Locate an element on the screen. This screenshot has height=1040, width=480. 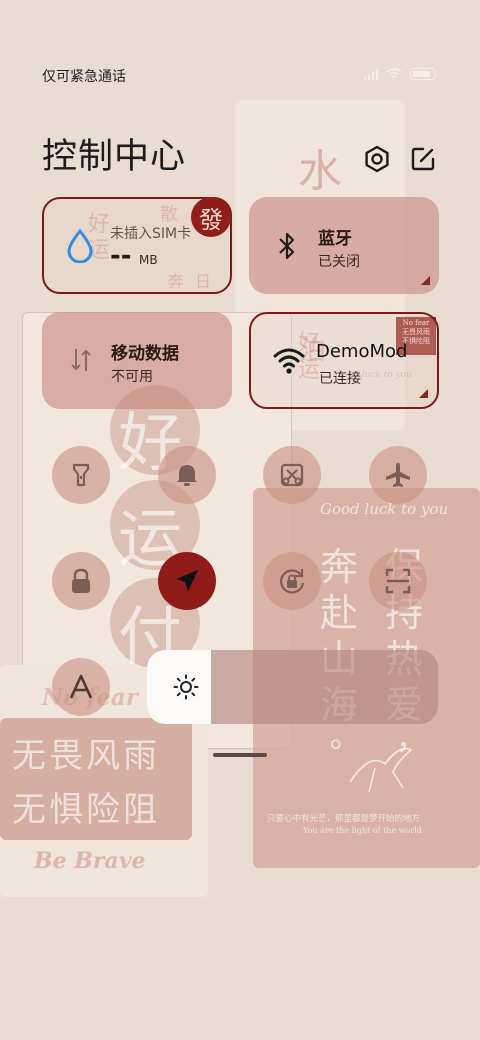
gear-icon is located at coordinates (377, 159).